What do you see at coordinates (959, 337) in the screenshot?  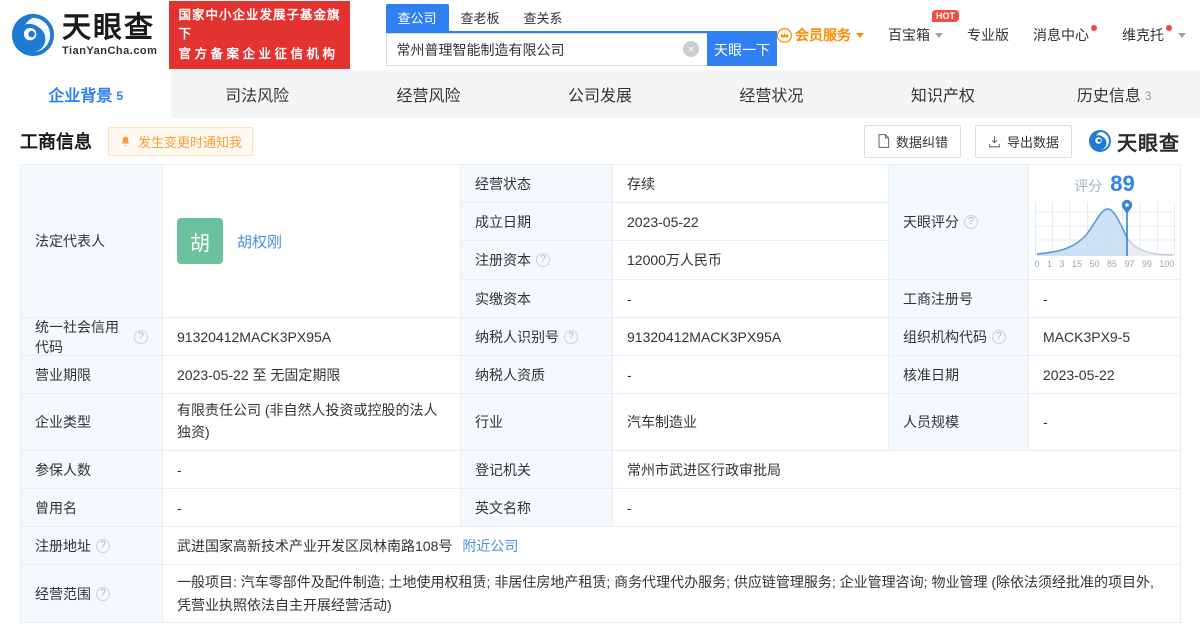 I see `org-code-label: 组织机构代码 ?` at bounding box center [959, 337].